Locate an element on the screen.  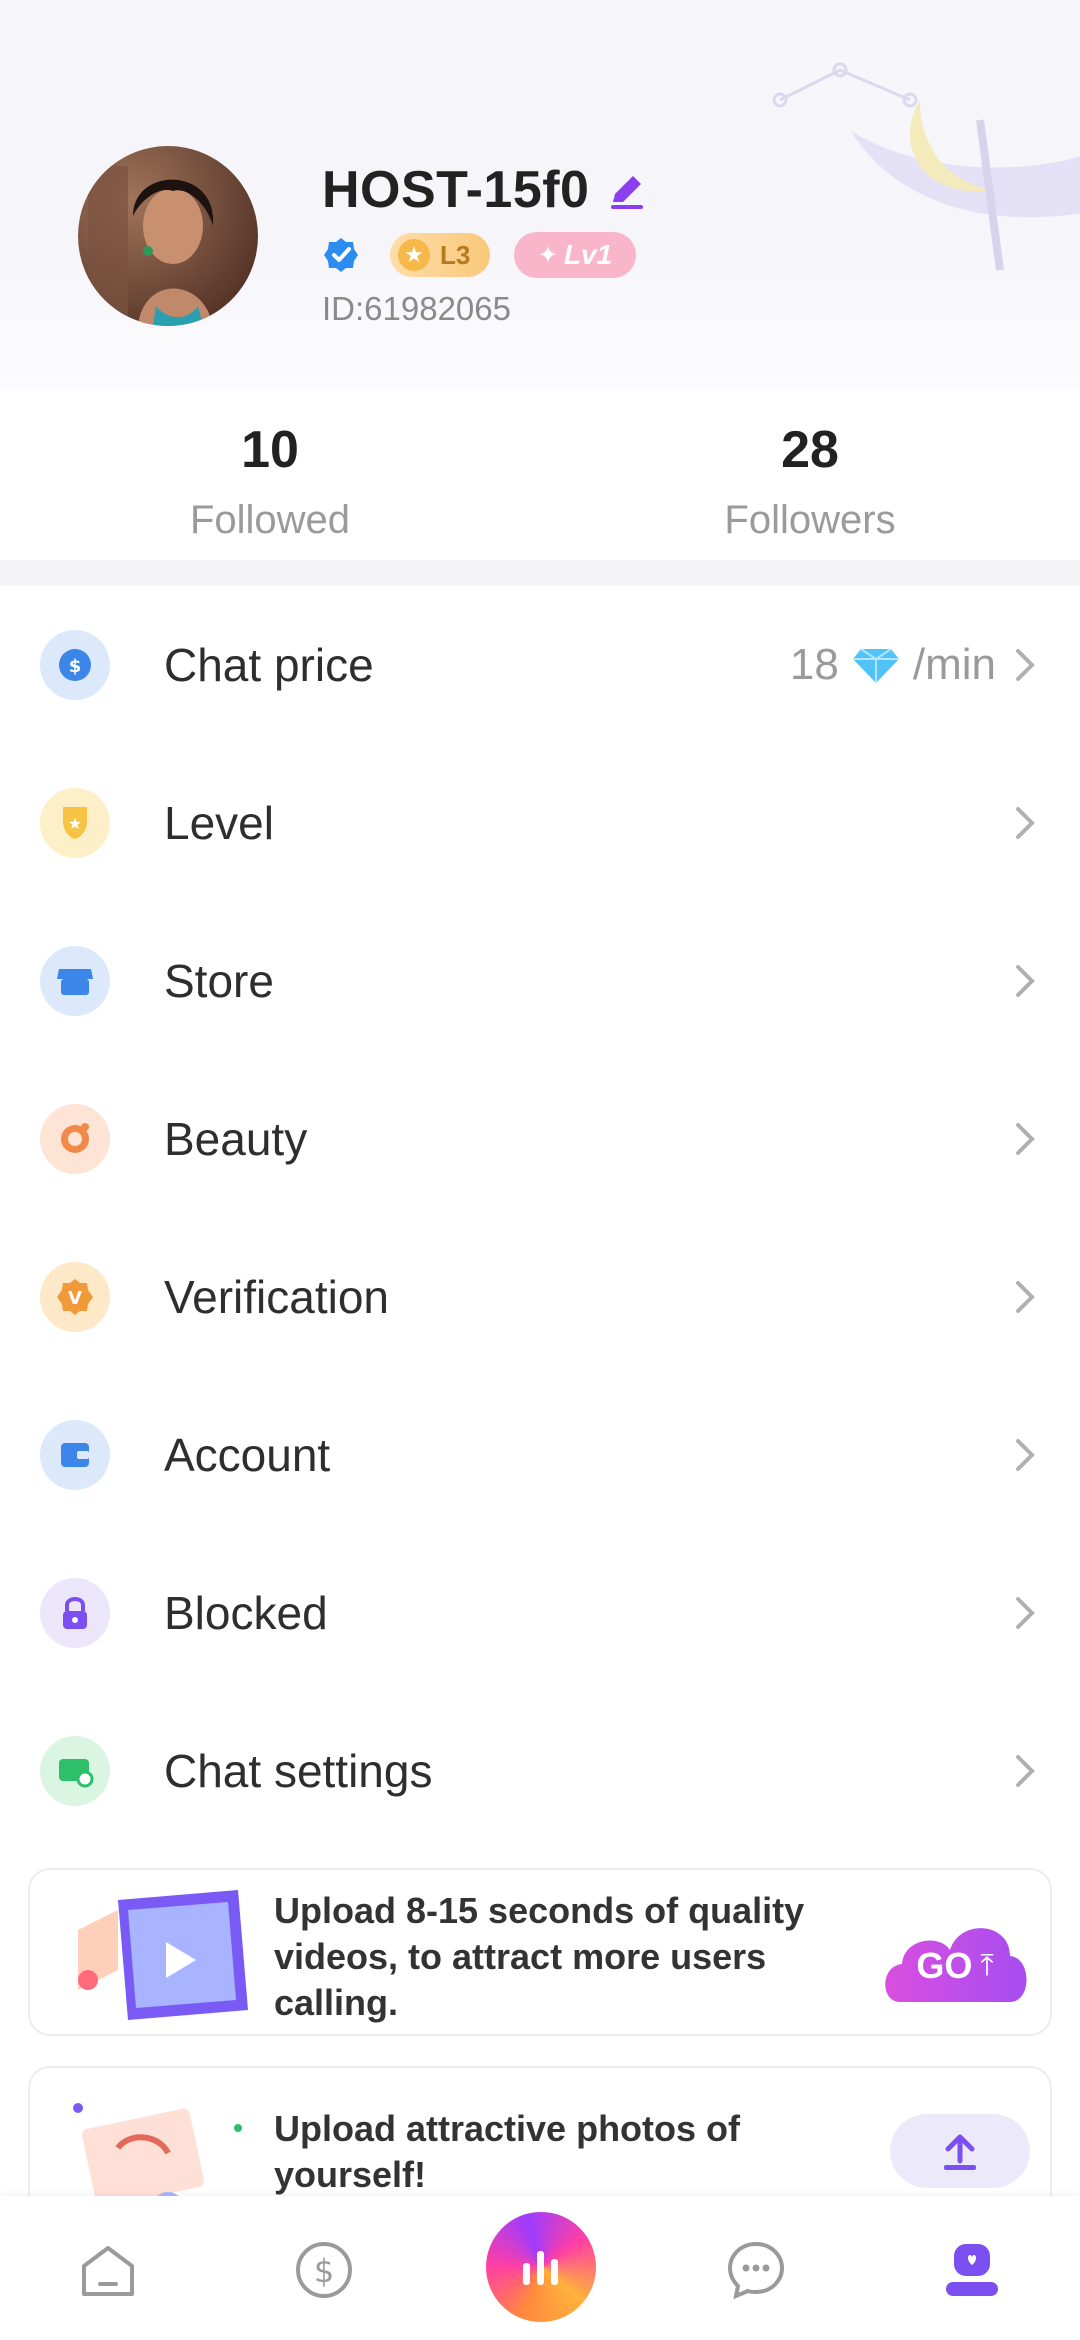
followers-stat: 28 Followers is located at coordinates (810, 481).